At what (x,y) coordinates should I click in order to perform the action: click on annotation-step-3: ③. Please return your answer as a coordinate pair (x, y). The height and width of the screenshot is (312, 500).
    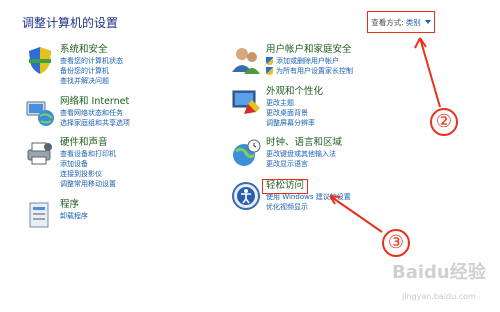
    Looking at the image, I should click on (396, 243).